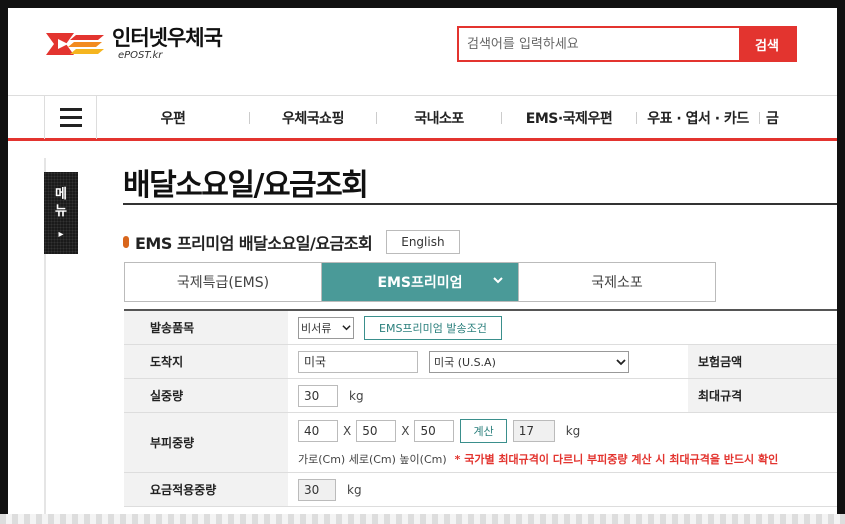 The height and width of the screenshot is (524, 845). Describe the element at coordinates (206, 327) in the screenshot. I see `item-type-label: 발송품목` at that location.